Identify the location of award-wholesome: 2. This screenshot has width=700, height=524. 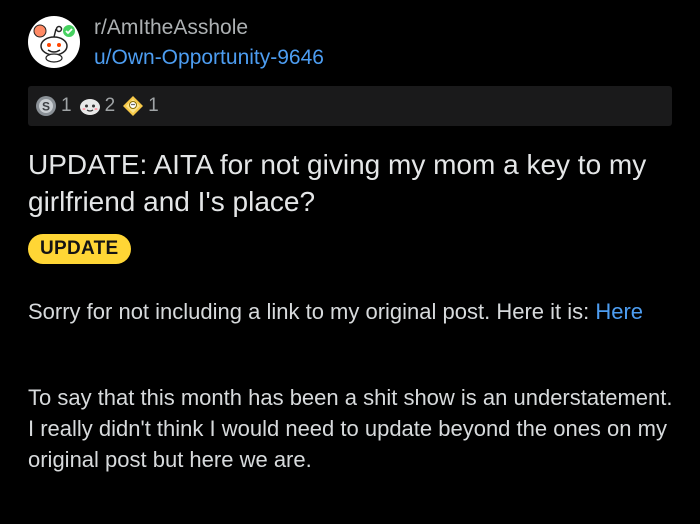
(97, 106).